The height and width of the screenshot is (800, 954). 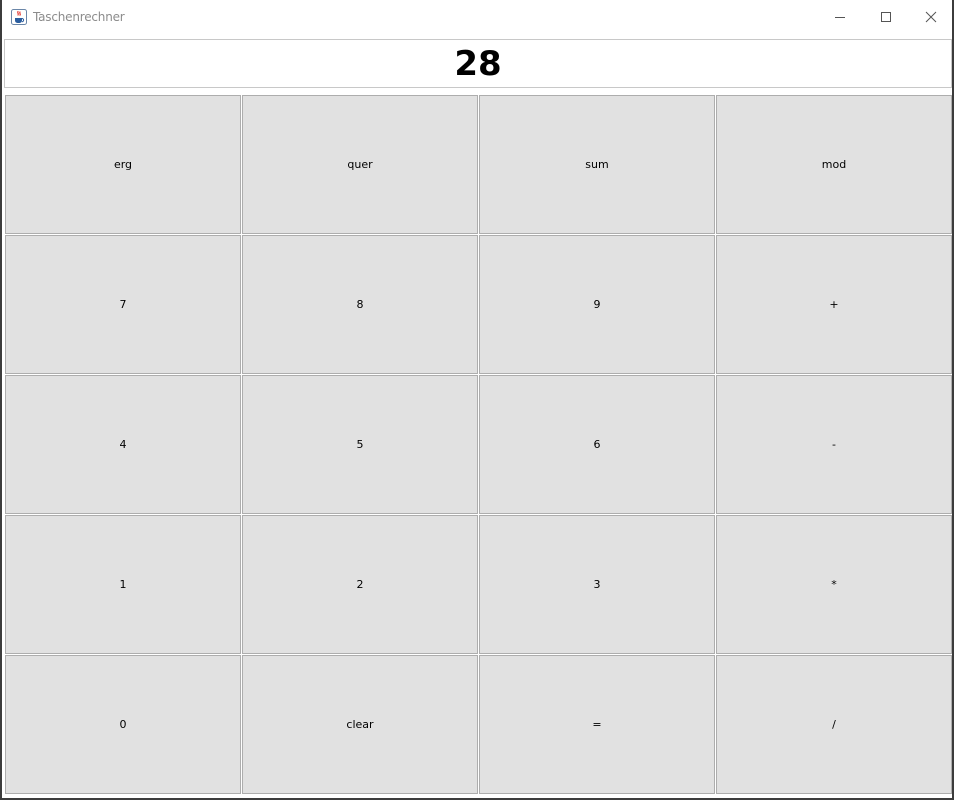 I want to click on close-icon, so click(x=931, y=17).